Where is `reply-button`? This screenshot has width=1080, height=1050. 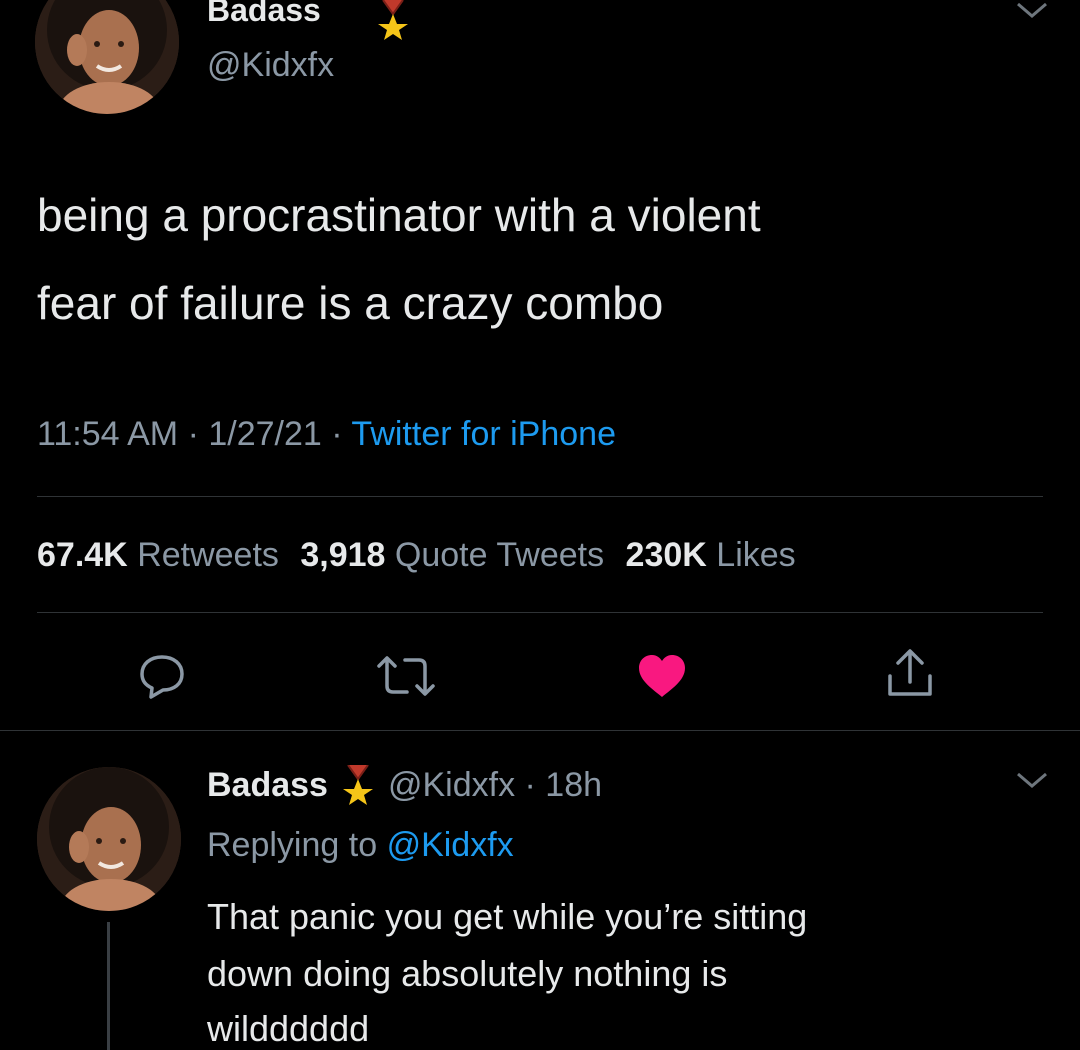
reply-button is located at coordinates (162, 676).